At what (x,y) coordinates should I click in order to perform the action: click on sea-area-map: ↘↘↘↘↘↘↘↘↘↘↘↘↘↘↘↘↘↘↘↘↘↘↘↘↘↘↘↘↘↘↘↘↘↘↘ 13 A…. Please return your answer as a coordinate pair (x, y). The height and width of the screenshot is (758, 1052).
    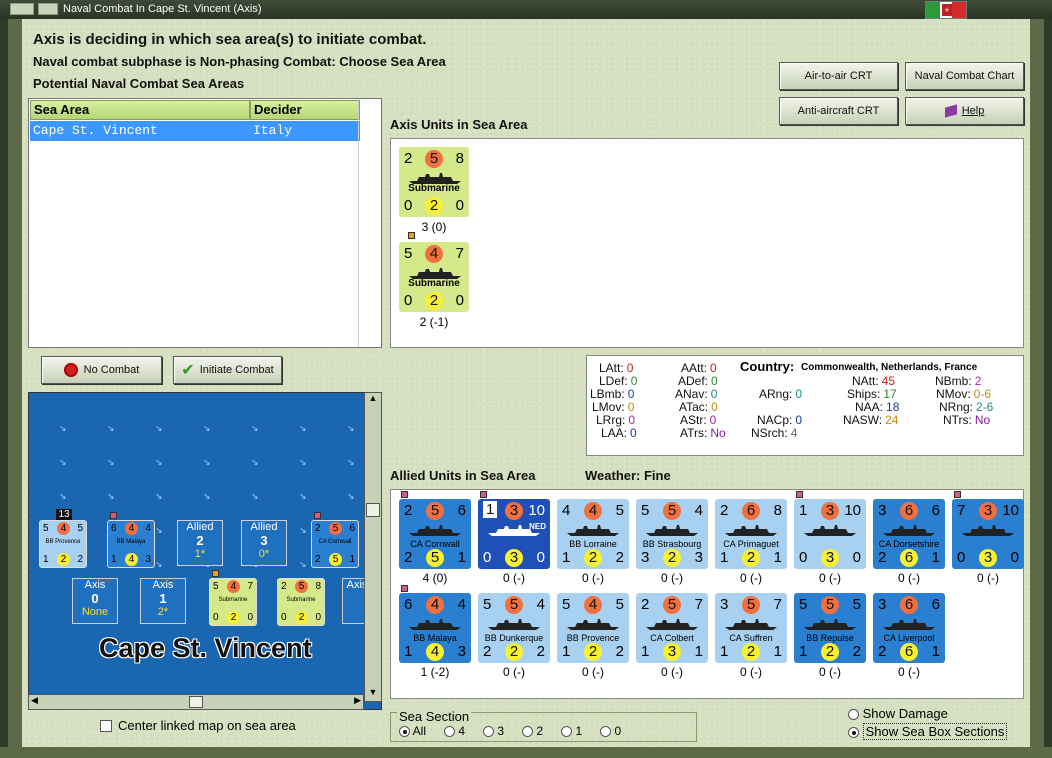
    Looking at the image, I should click on (205, 551).